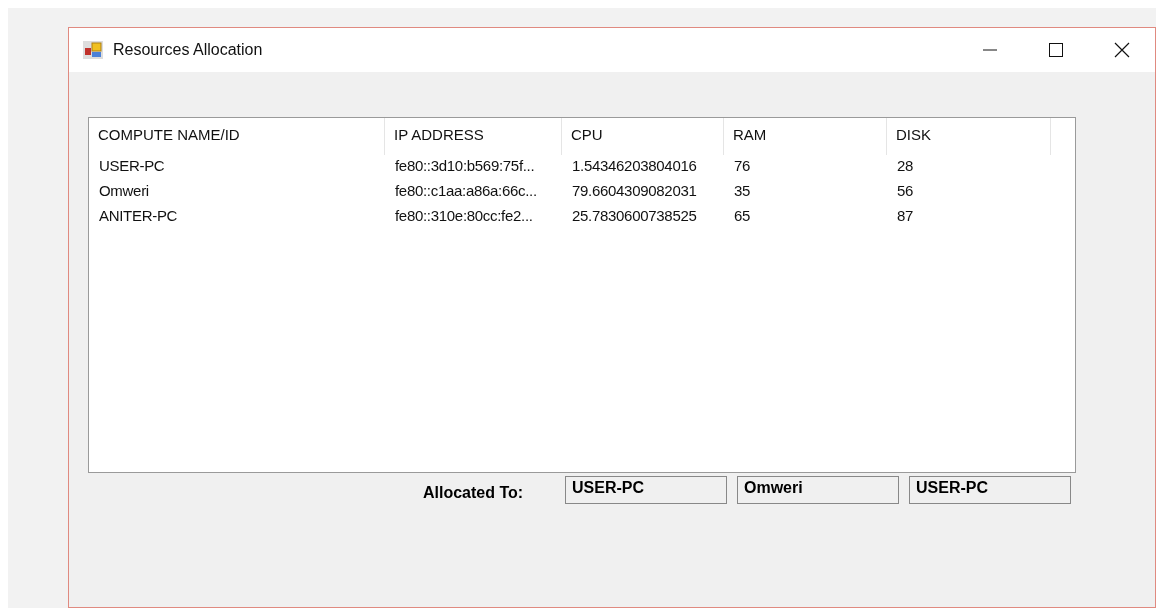 This screenshot has width=1156, height=608. What do you see at coordinates (805, 136) in the screenshot?
I see `column-header: RAM` at bounding box center [805, 136].